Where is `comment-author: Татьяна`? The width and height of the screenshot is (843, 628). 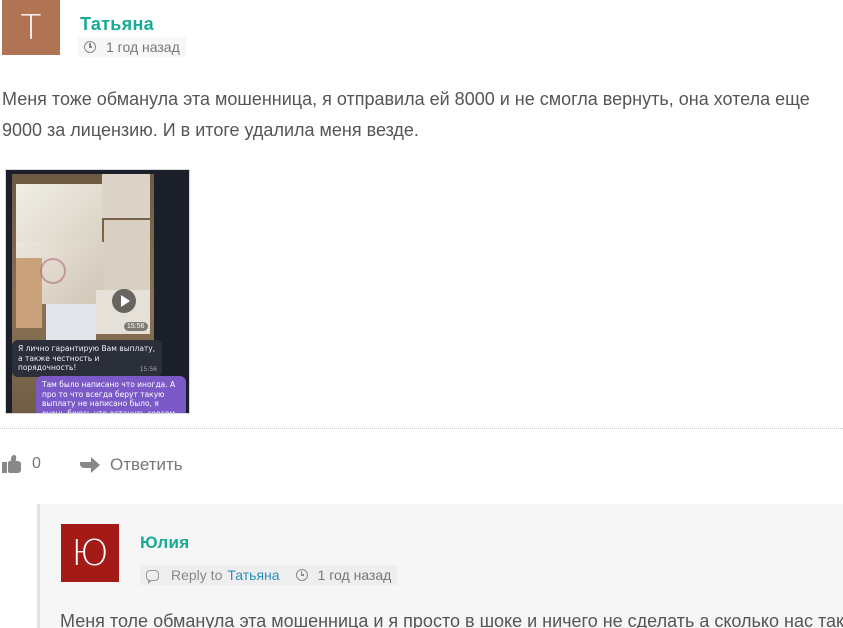 comment-author: Татьяна is located at coordinates (117, 24).